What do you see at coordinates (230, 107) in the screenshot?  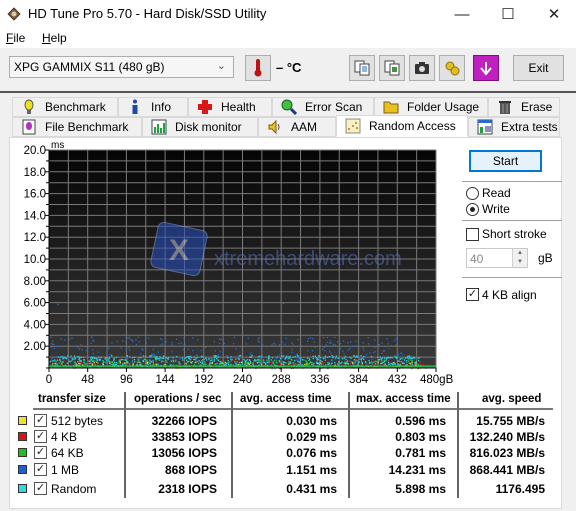 I see `tab-health: Health` at bounding box center [230, 107].